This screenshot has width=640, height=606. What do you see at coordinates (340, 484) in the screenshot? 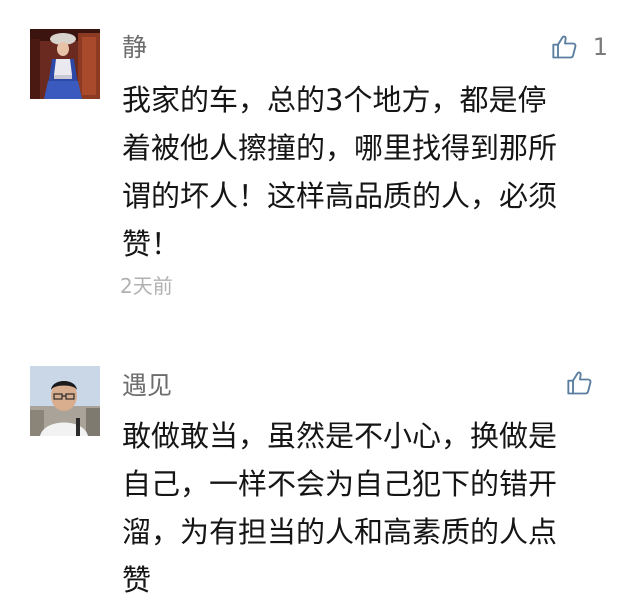
I see `comment-line: 自己，一样不会为自己犯下的错开` at bounding box center [340, 484].